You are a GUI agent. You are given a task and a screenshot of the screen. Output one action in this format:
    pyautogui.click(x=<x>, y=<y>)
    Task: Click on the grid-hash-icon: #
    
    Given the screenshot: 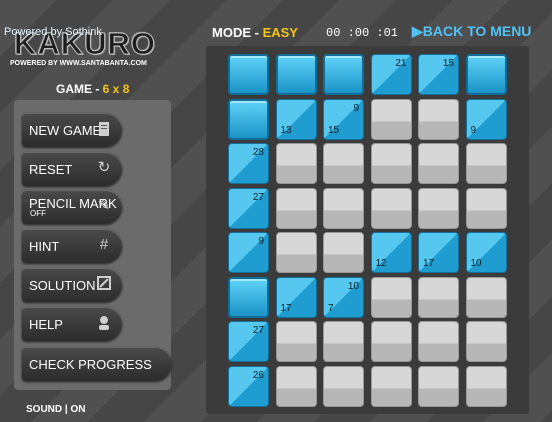 What is the action you would take?
    pyautogui.click(x=104, y=244)
    